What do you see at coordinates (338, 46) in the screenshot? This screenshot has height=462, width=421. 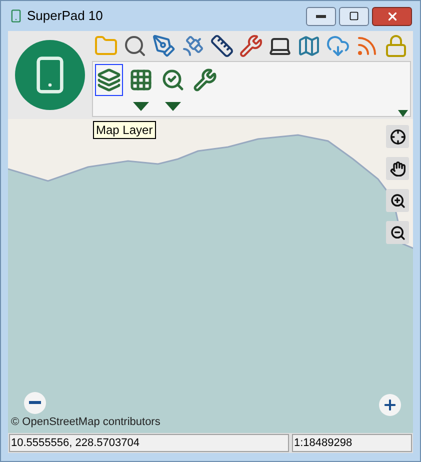 I see `cloud-download-icon` at bounding box center [338, 46].